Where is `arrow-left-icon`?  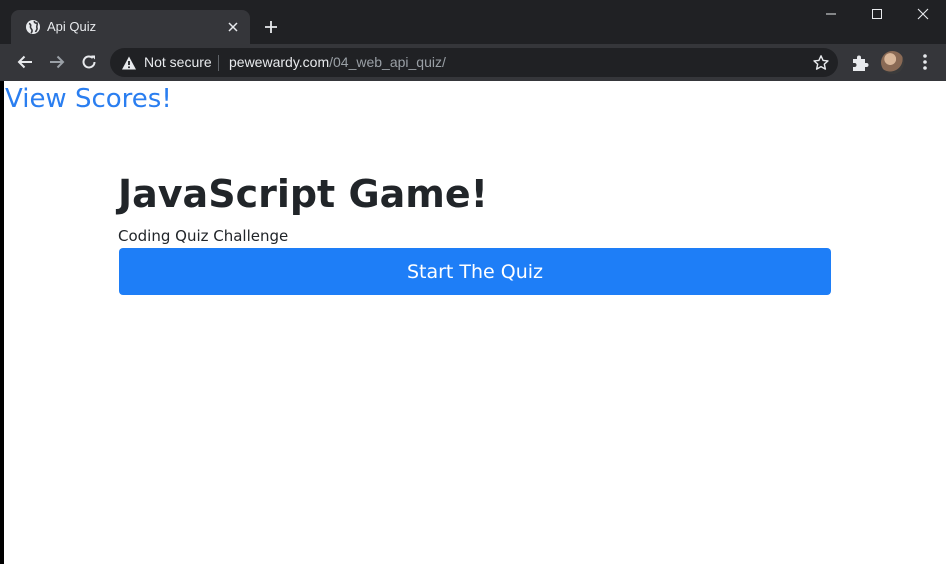 arrow-left-icon is located at coordinates (24, 62).